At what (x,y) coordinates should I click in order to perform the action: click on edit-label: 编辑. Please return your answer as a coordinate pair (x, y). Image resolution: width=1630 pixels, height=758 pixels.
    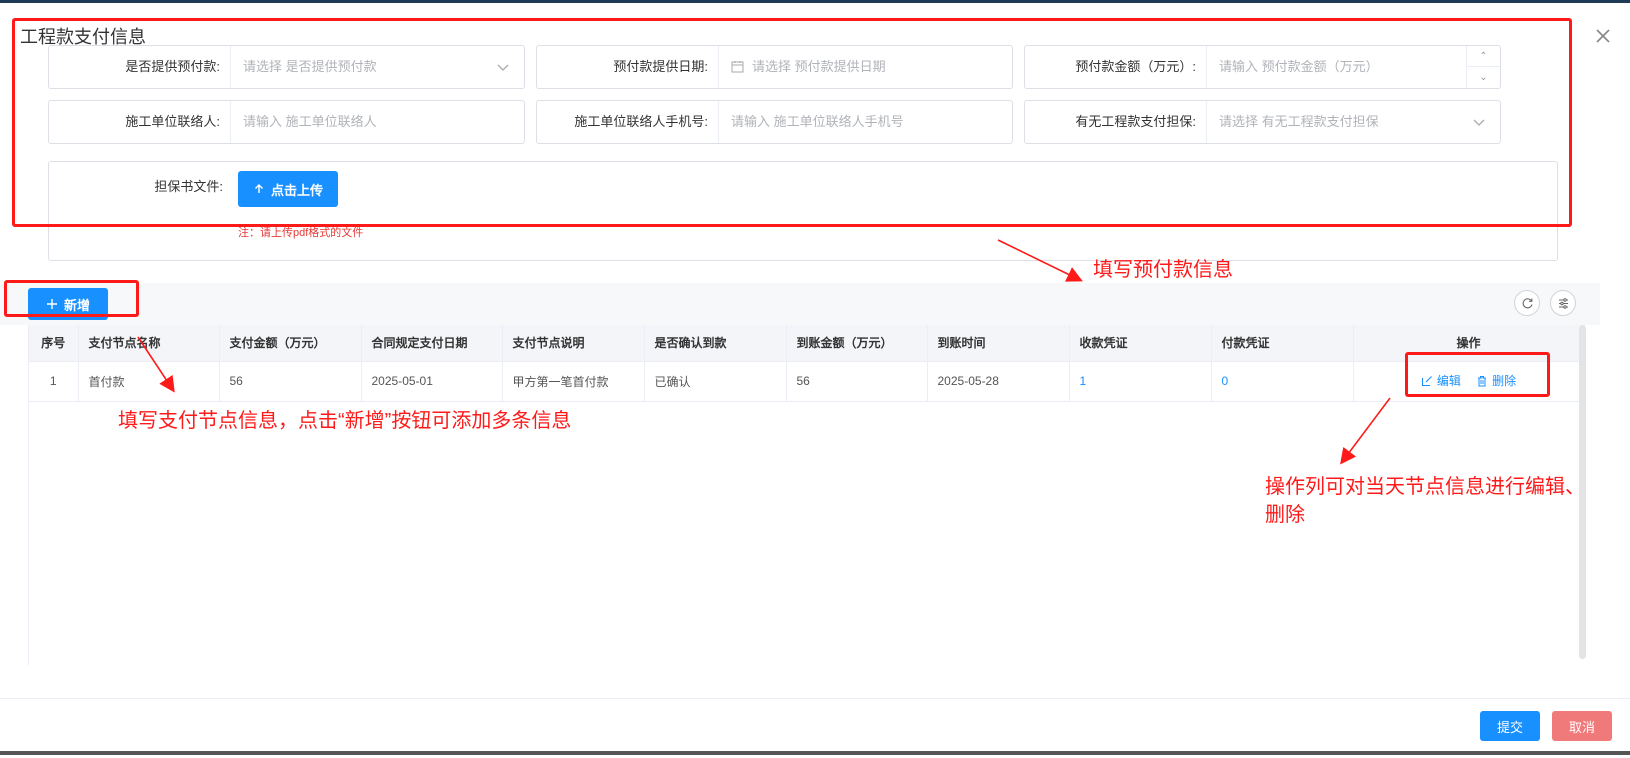
    Looking at the image, I should click on (1448, 381).